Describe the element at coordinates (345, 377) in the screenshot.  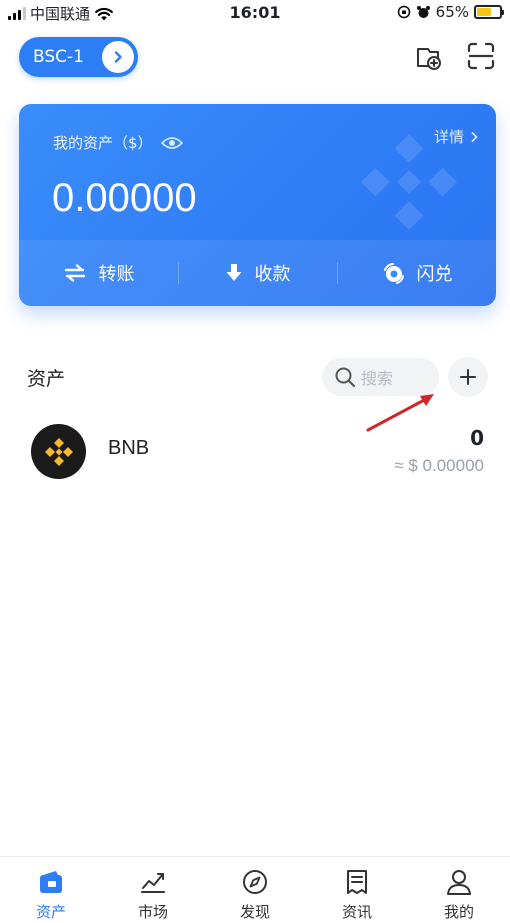
I see `search-icon` at that location.